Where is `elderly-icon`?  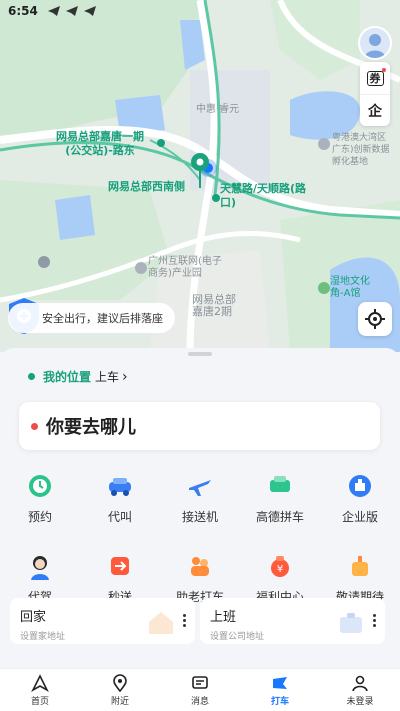 elderly-icon is located at coordinates (200, 566).